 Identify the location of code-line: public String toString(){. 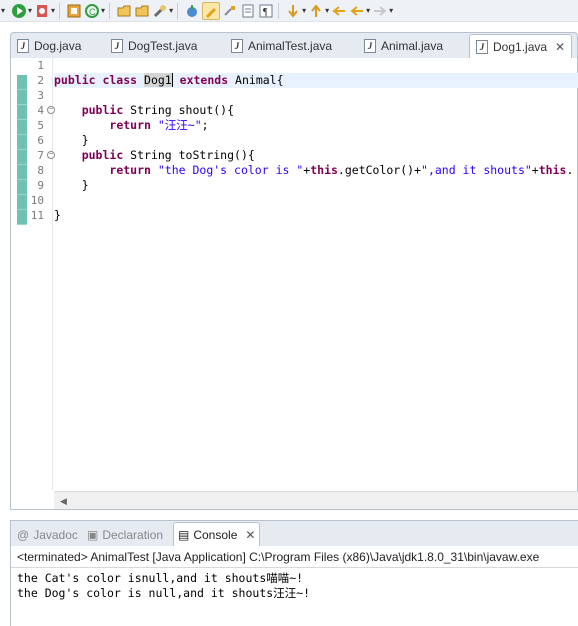
(154, 155).